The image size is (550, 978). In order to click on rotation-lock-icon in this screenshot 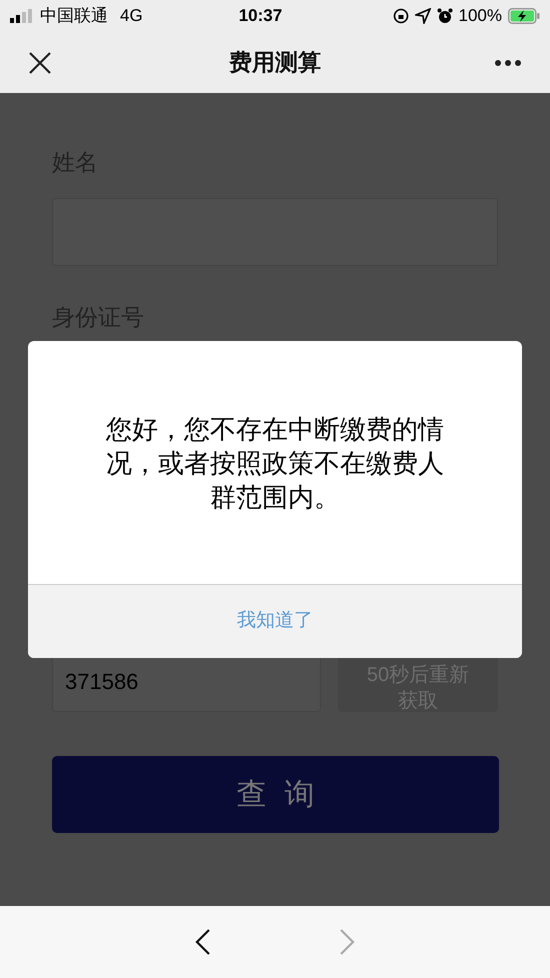, I will do `click(400, 16)`.